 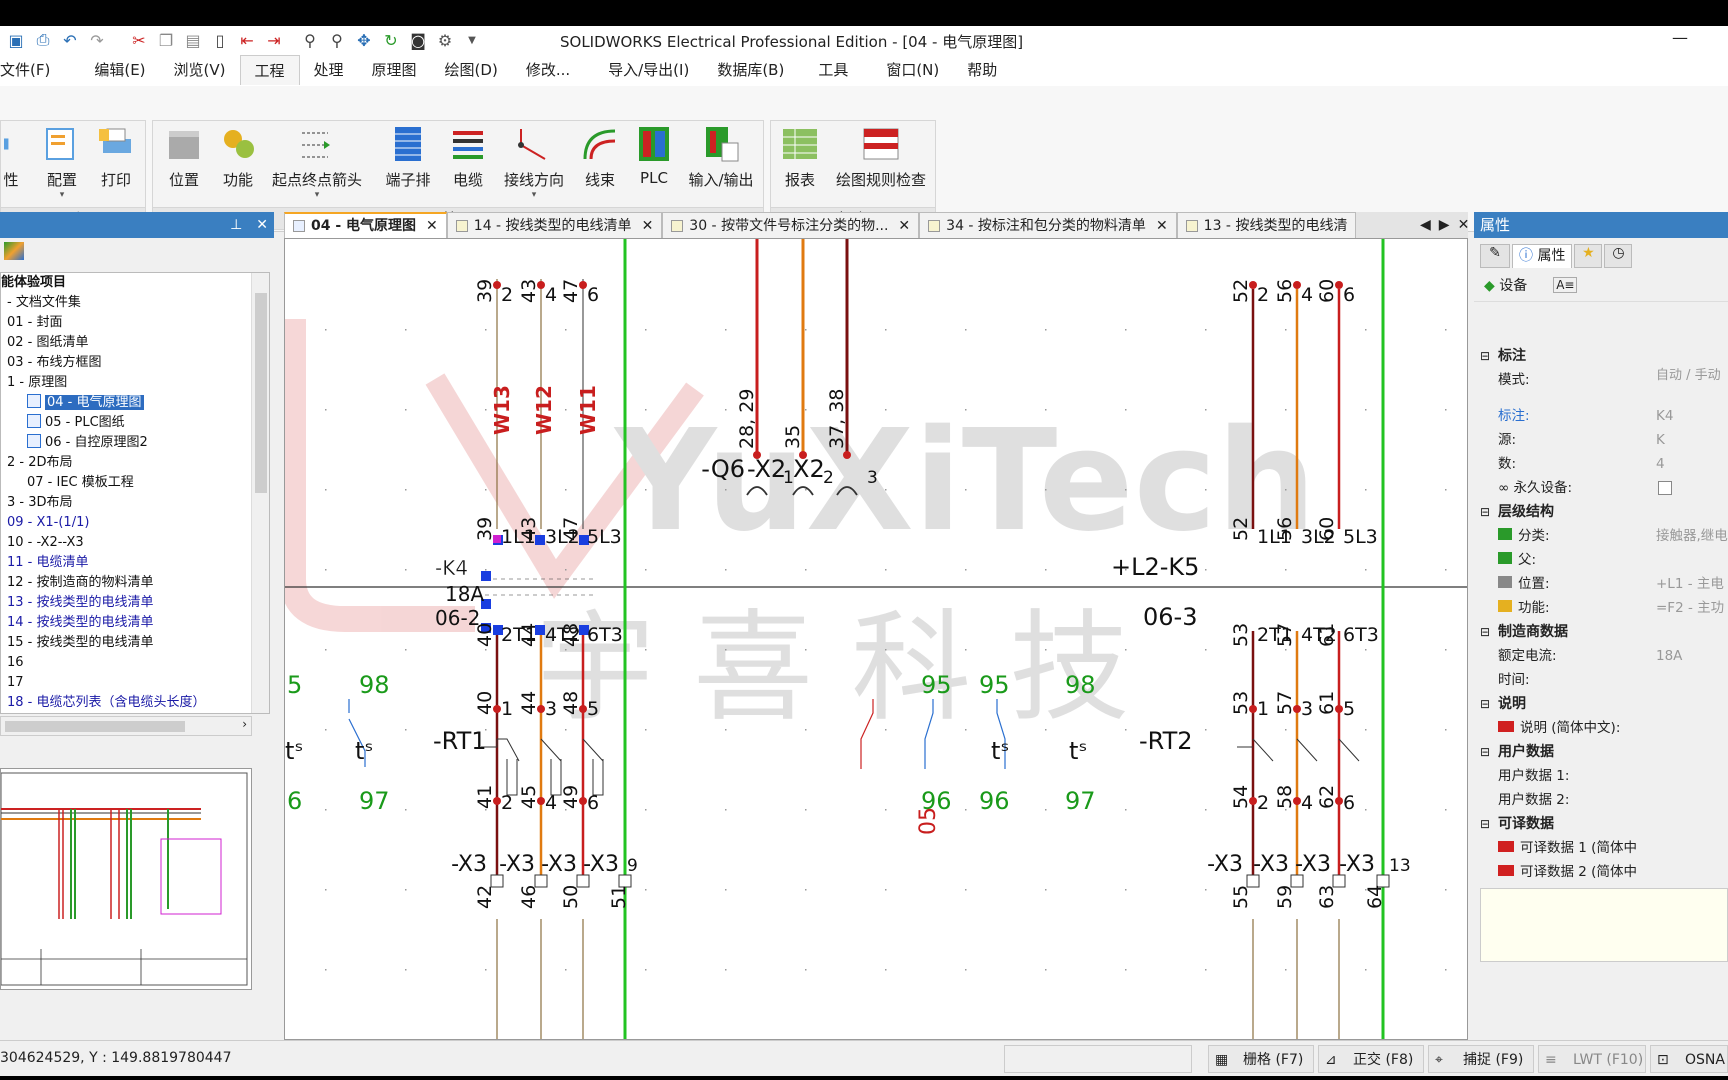 I want to click on ribbon-harness-button: 线束, so click(x=600, y=157).